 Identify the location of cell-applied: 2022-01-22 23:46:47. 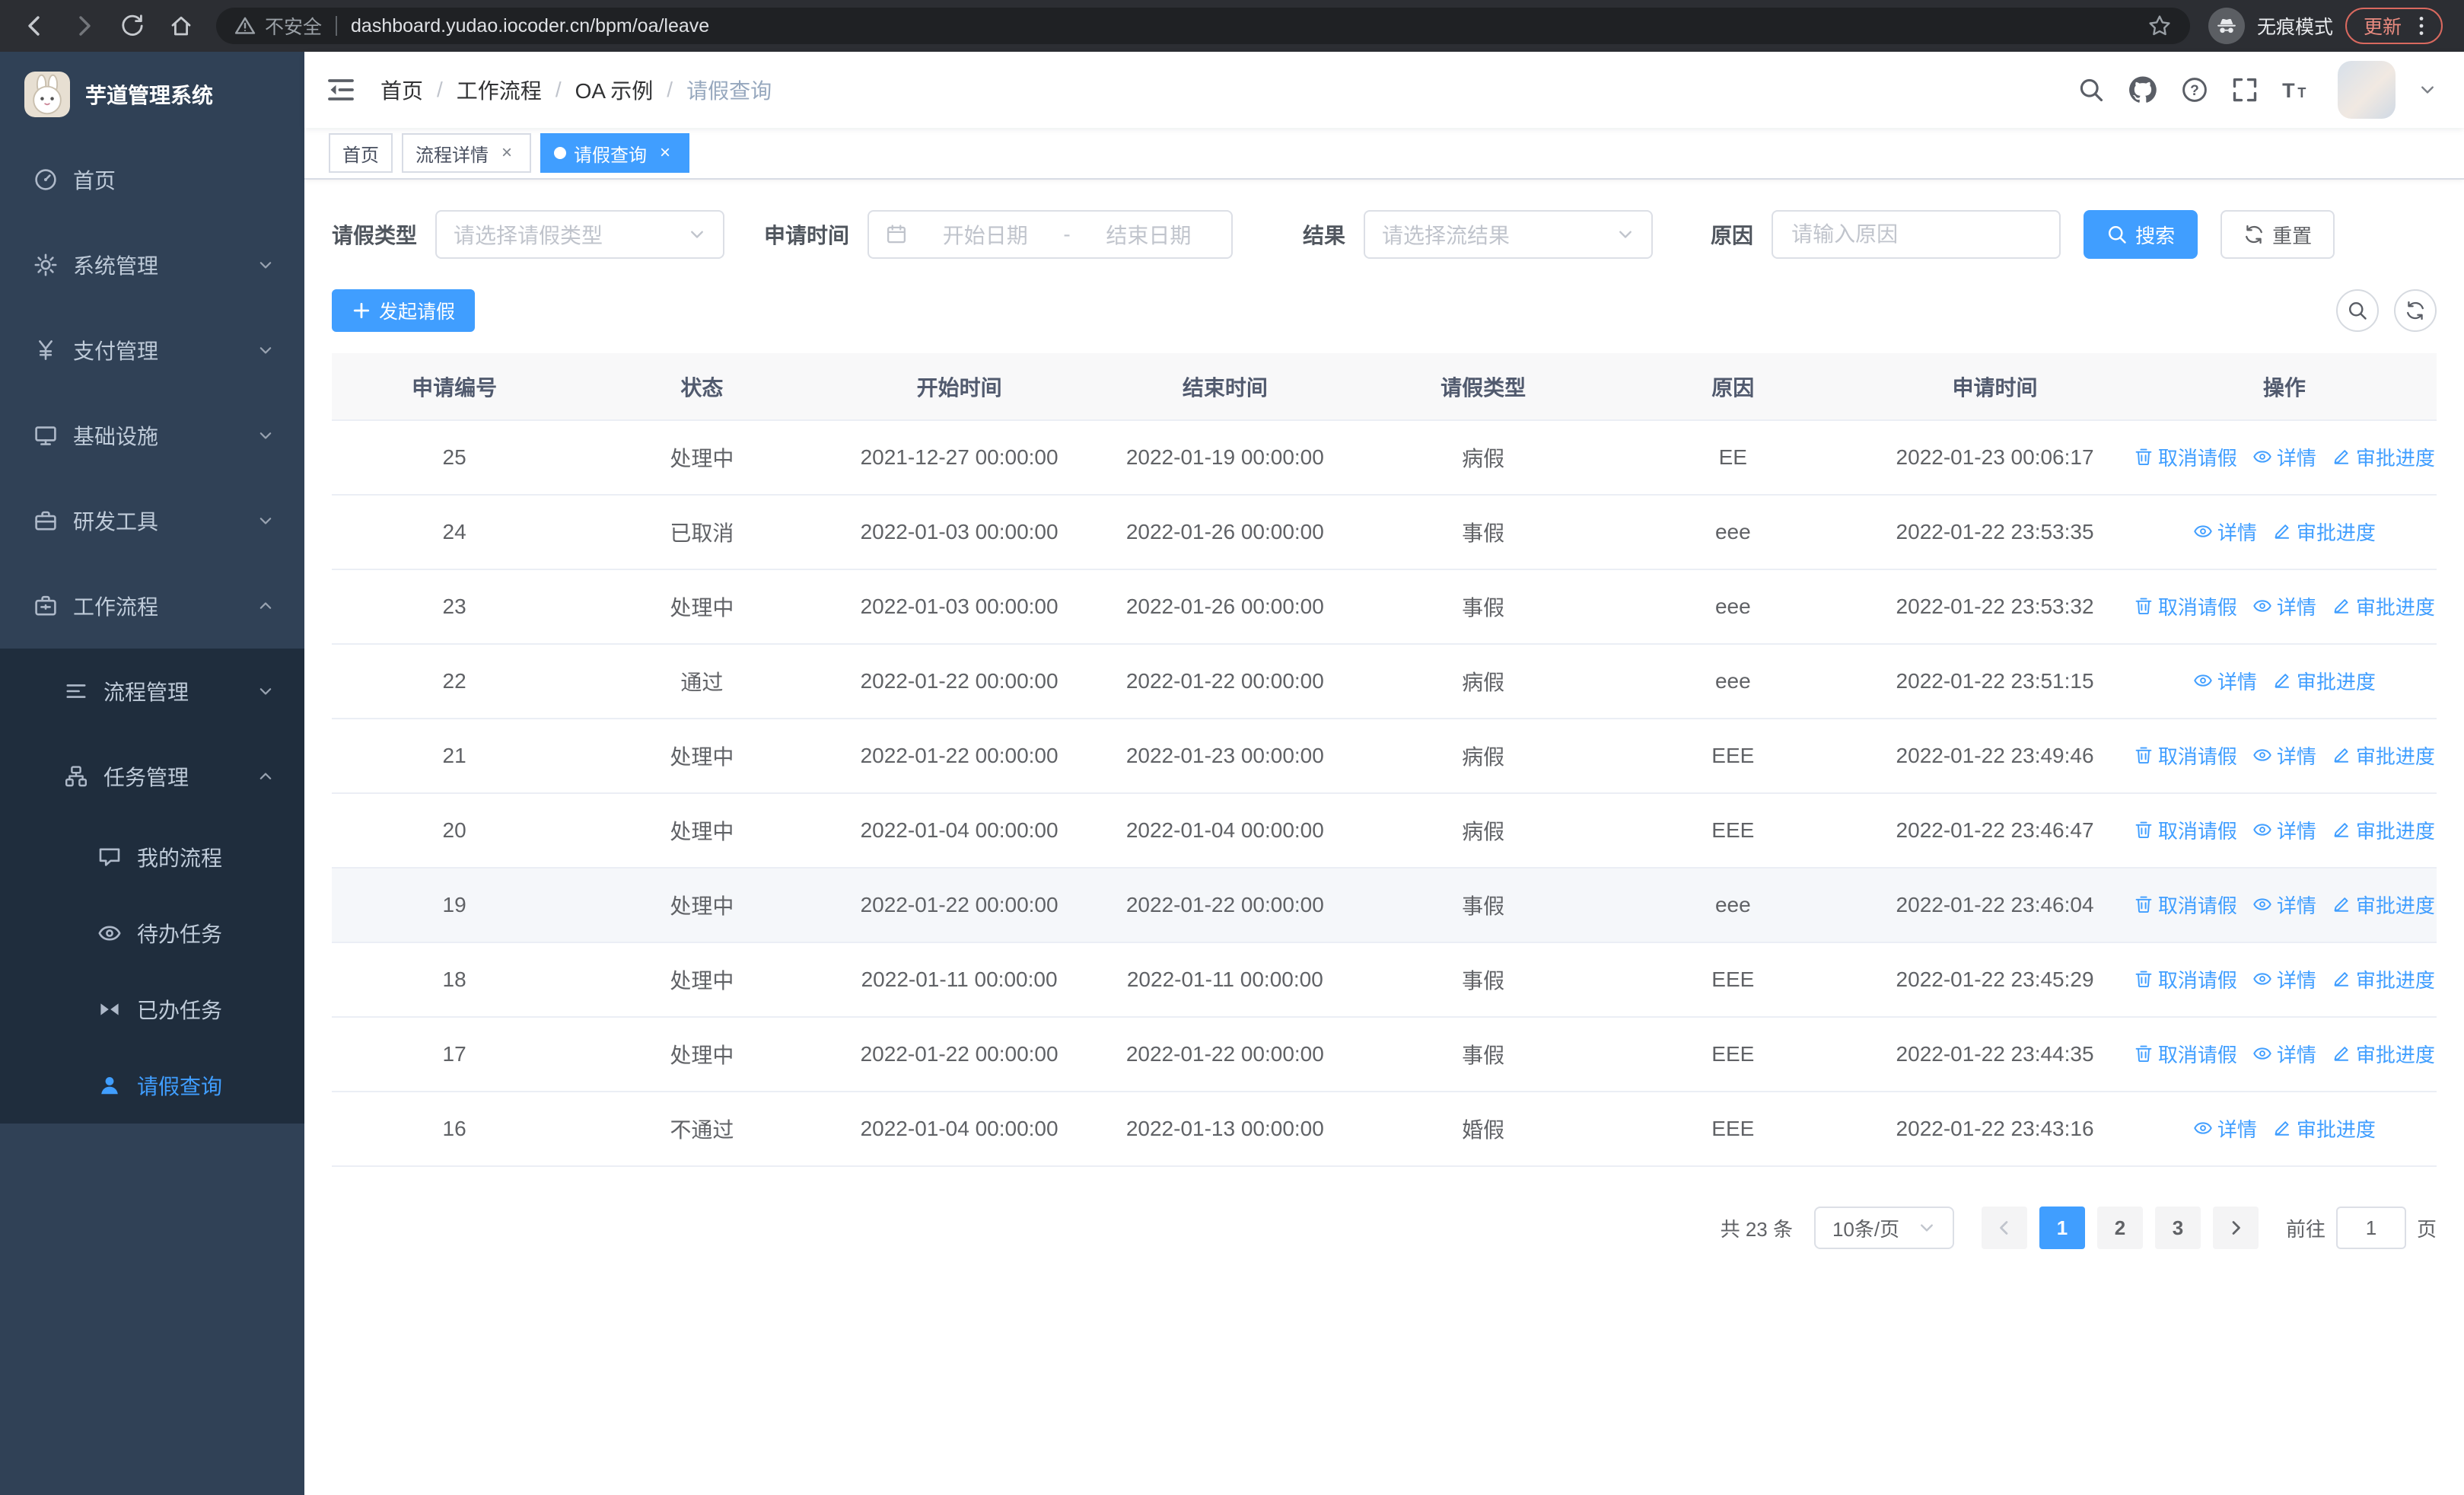
(1995, 831).